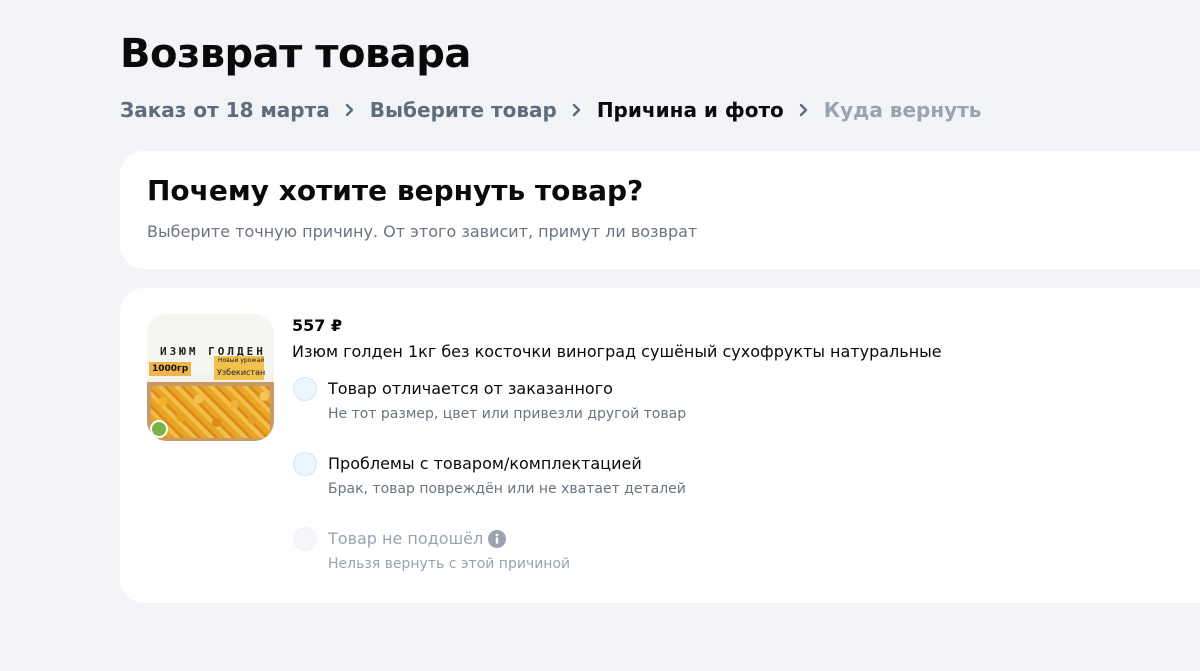 The image size is (1200, 671). Describe the element at coordinates (497, 539) in the screenshot. I see `info-icon` at that location.